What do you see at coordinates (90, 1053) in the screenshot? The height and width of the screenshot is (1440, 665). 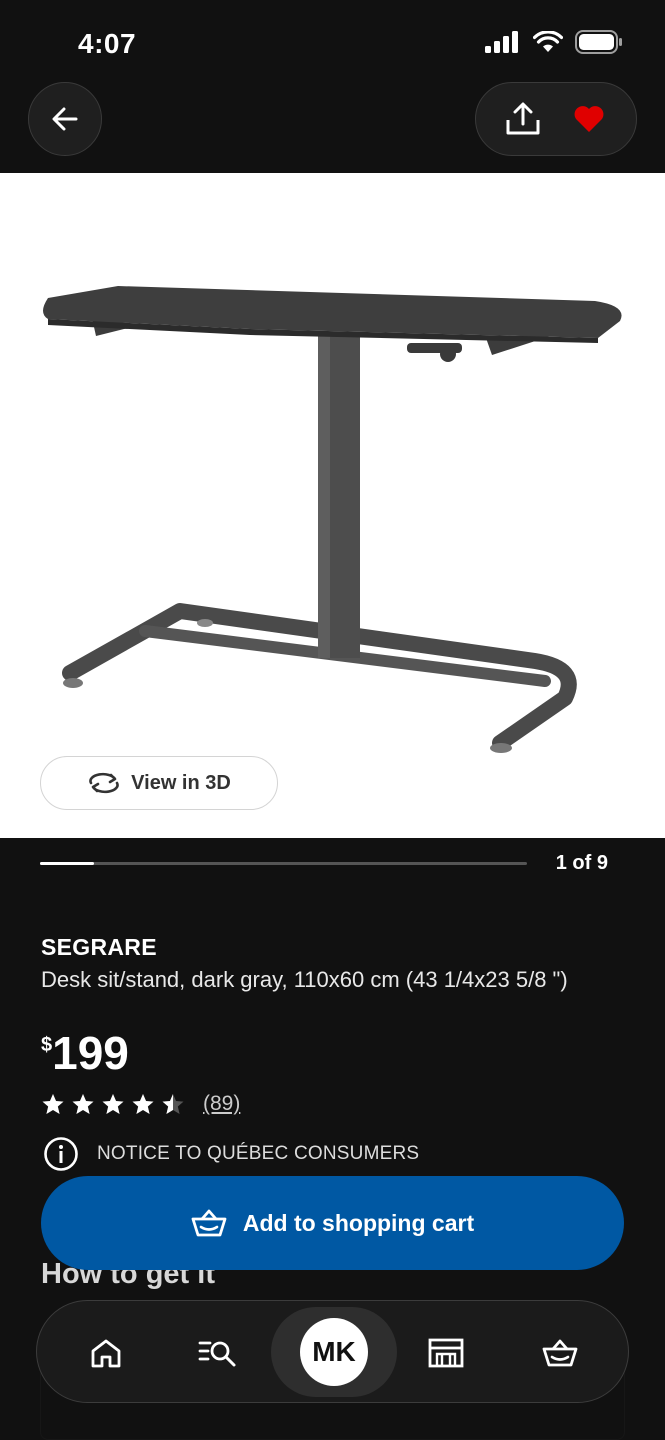 I see `price-value: 199` at bounding box center [90, 1053].